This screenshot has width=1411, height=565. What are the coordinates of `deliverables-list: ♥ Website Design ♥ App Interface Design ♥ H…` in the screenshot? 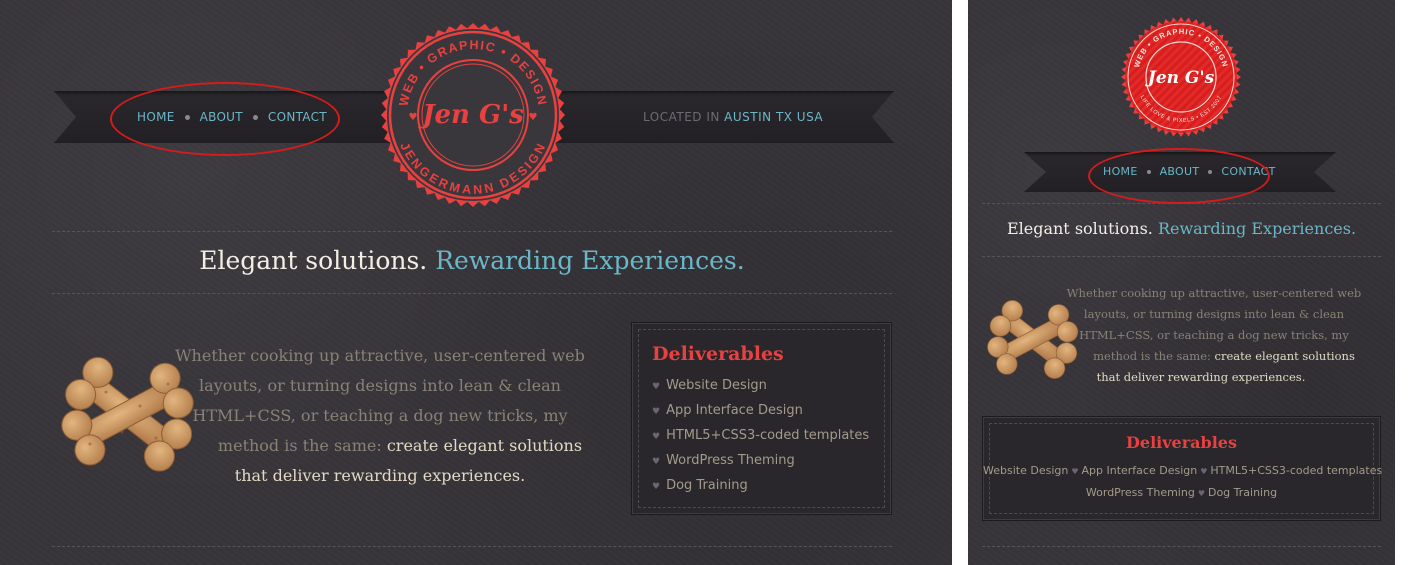 It's located at (760, 435).